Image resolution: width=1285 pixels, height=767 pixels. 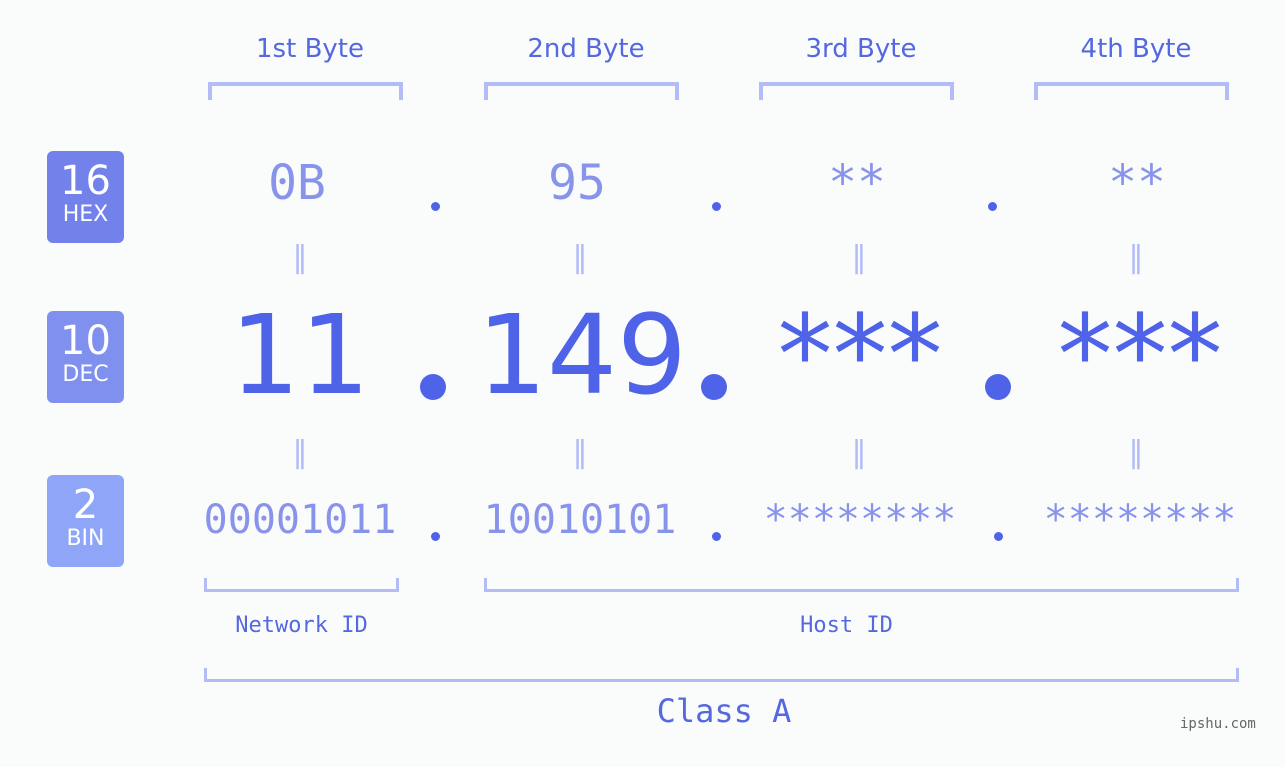 I want to click on bin-value-3: ********, so click(x=860, y=520).